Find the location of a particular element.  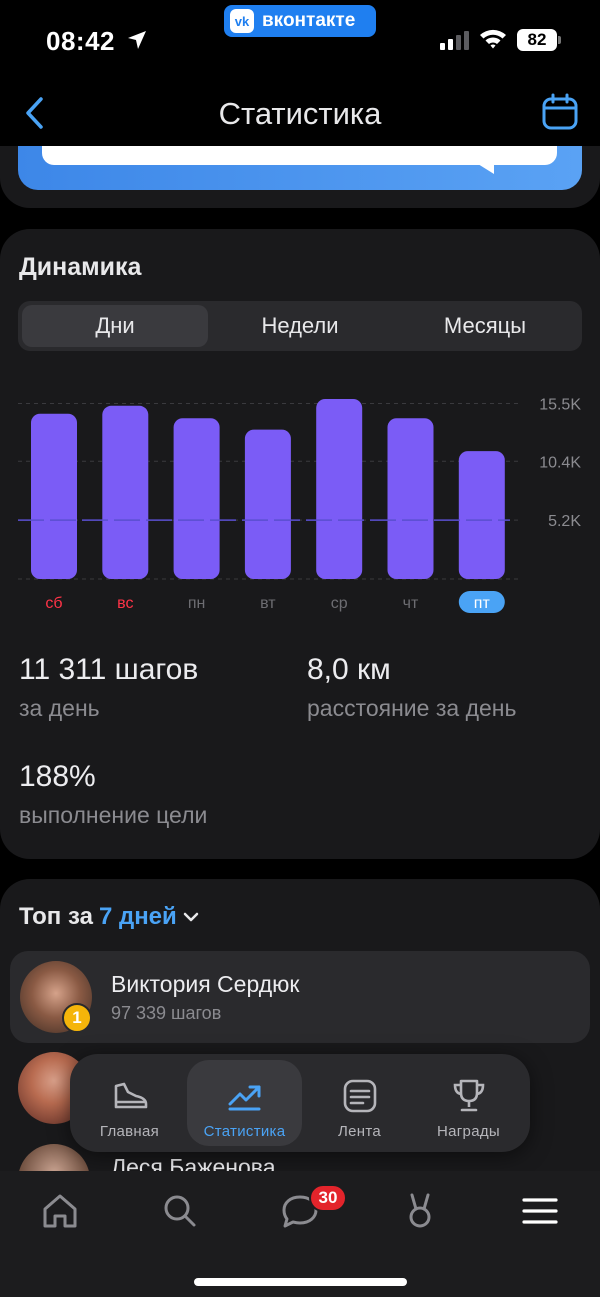

top-period-selector: Топ за 7 дней is located at coordinates (109, 917).